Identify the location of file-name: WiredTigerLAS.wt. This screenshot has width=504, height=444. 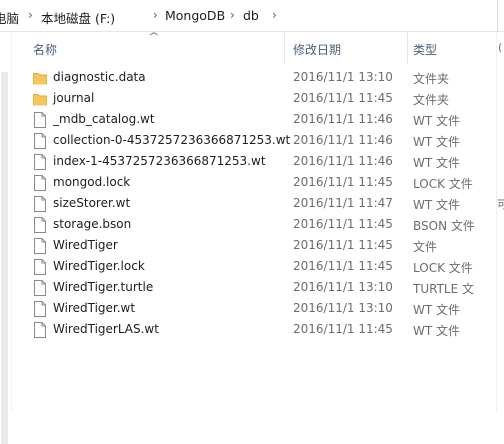
(106, 329).